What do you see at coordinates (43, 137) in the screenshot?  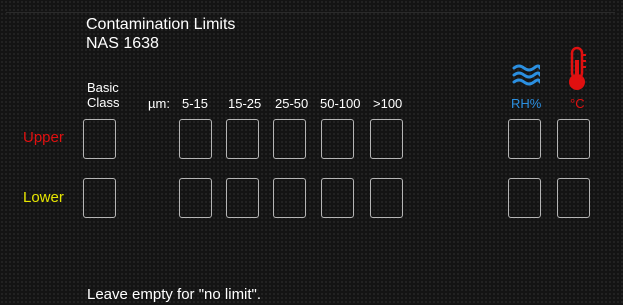 I see `row-label-upper: Upper` at bounding box center [43, 137].